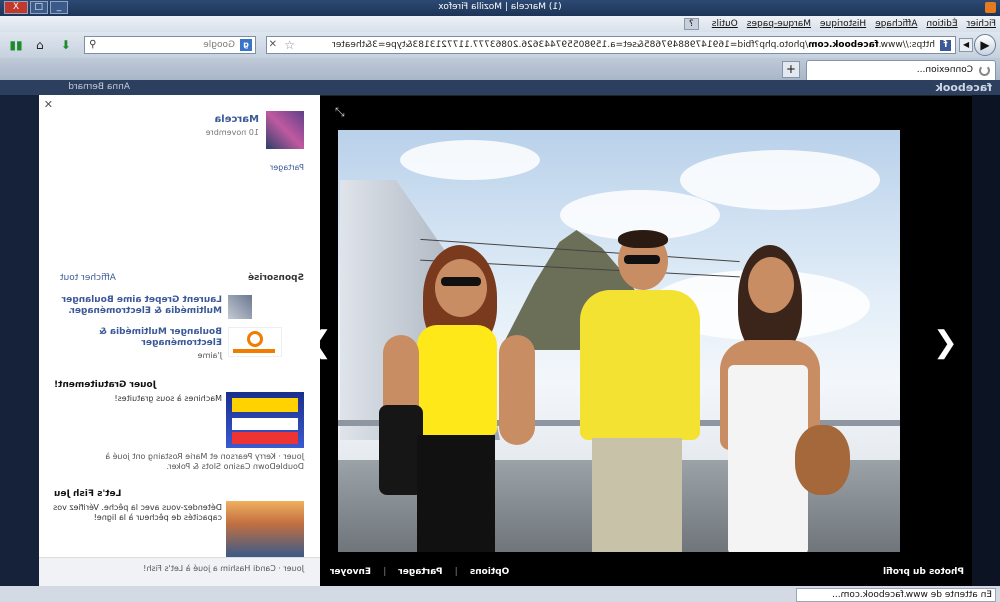 This screenshot has height=602, width=1000. I want to click on viewer-actions: Options | Partager | Envoyer, so click(420, 572).